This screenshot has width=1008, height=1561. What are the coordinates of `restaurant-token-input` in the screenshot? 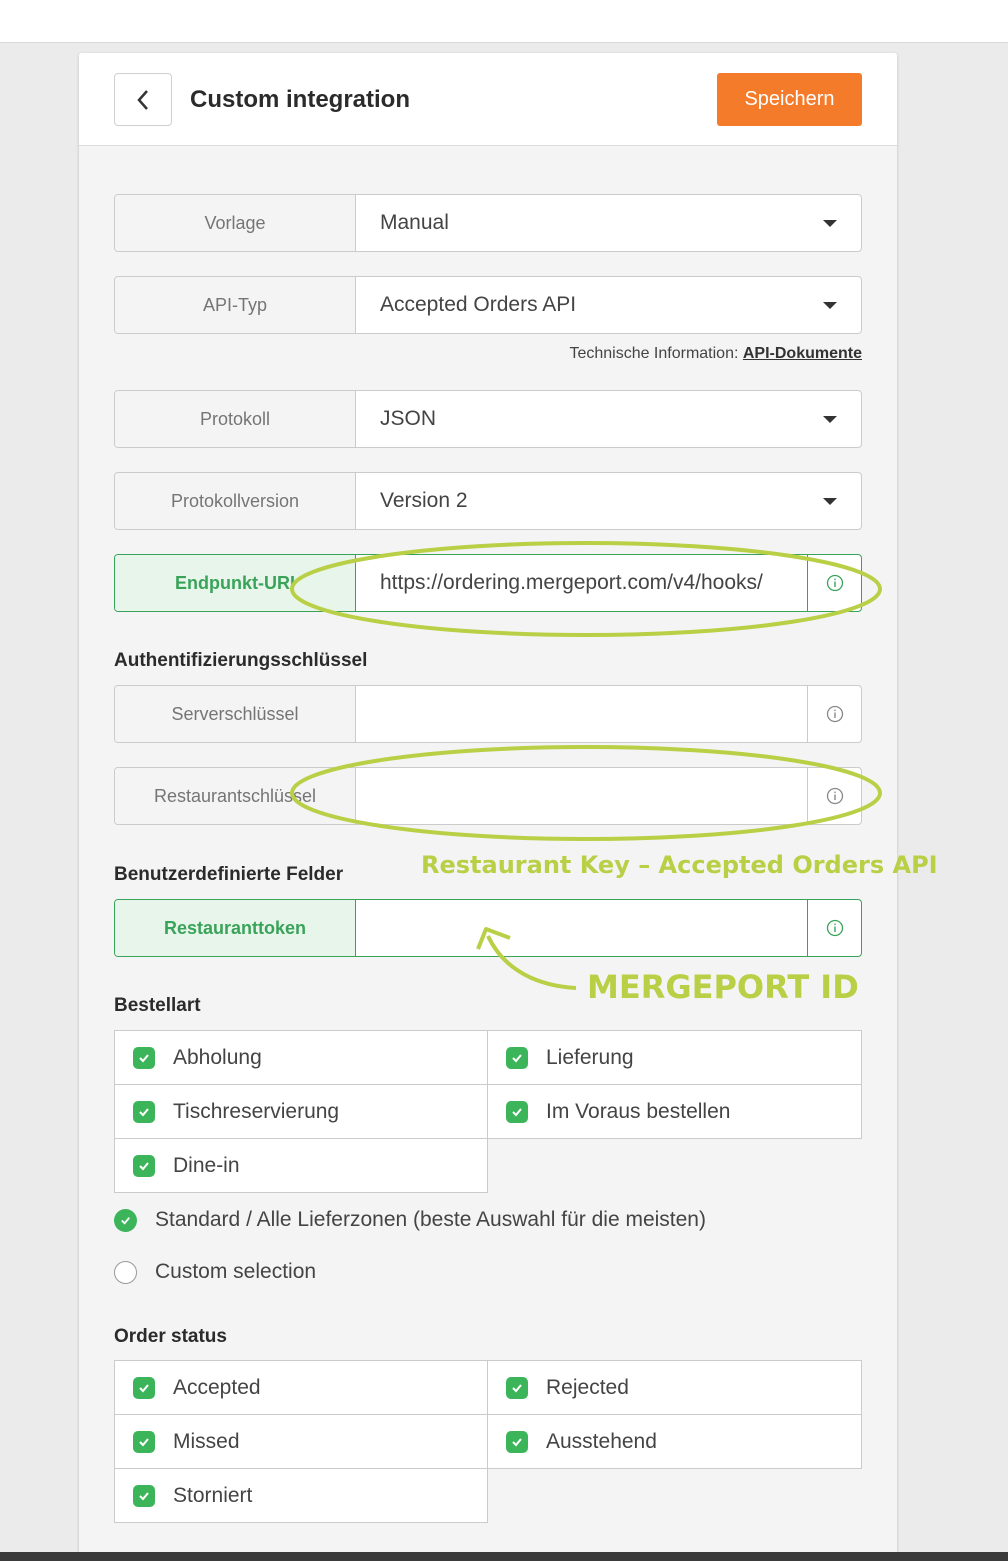 It's located at (581, 928).